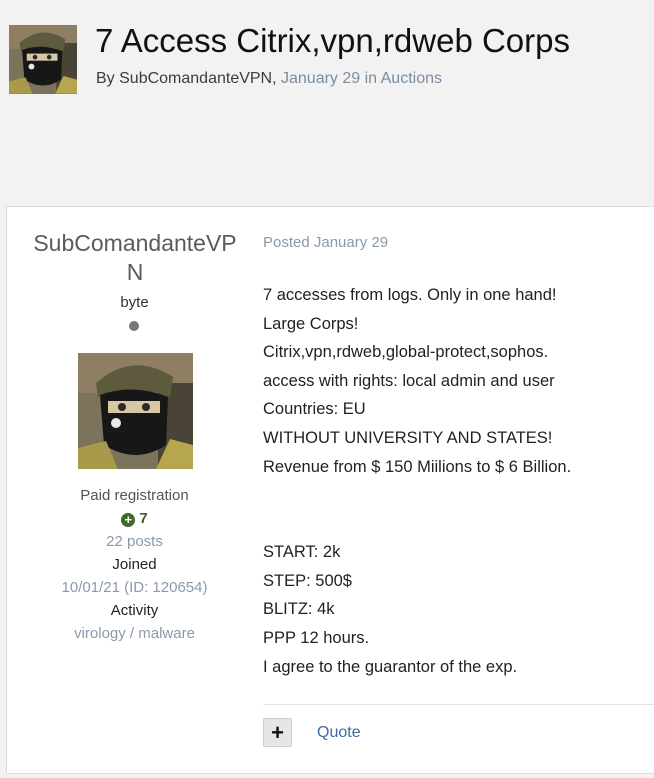 This screenshot has width=654, height=778. Describe the element at coordinates (316, 637) in the screenshot. I see `post-line: PPP 12 hours.` at that location.